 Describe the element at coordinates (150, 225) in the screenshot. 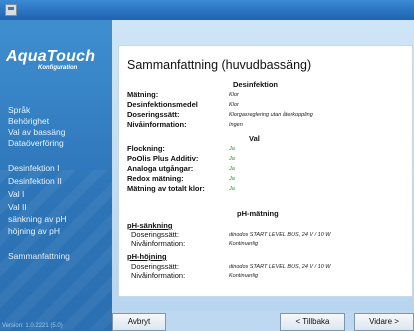

I see `subheading-ph-sankning: pH-sänkning` at that location.